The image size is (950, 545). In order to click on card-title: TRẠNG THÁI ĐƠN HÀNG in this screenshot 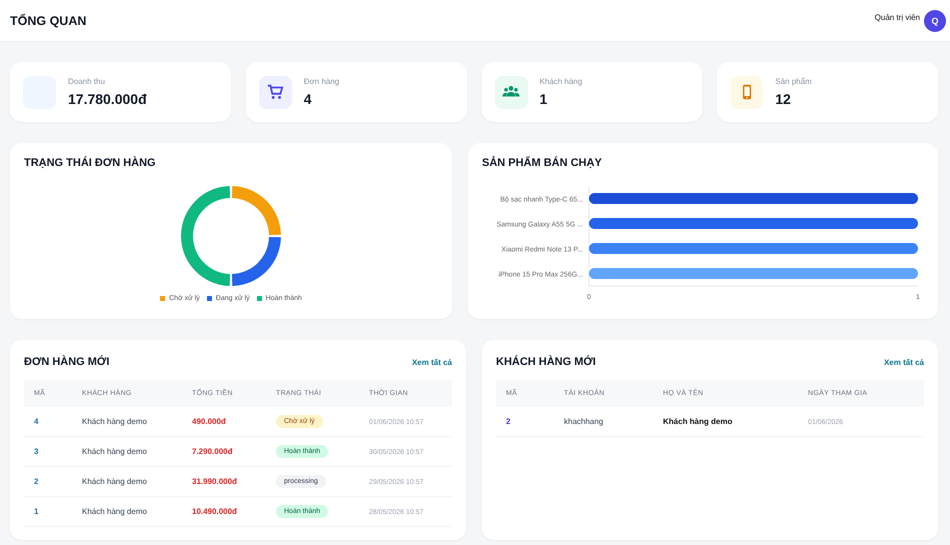, I will do `click(90, 163)`.